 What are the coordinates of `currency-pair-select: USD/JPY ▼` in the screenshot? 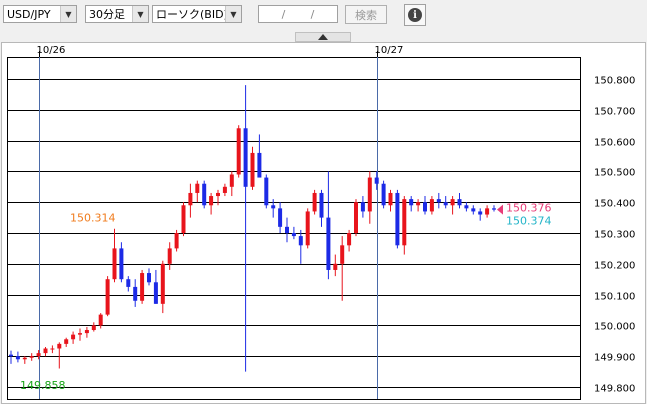 It's located at (40, 14).